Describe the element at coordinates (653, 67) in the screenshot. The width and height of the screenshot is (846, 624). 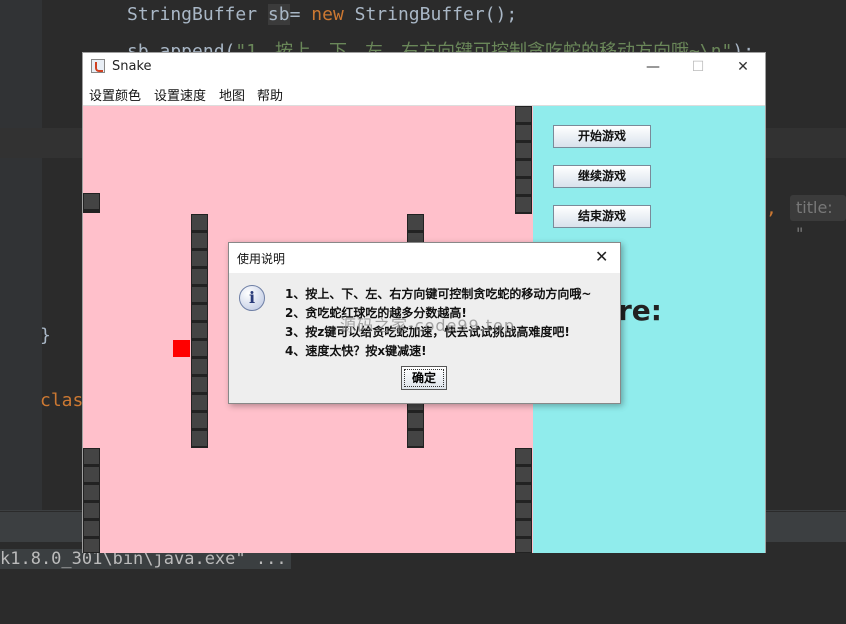
I see `minimize-button: —` at that location.